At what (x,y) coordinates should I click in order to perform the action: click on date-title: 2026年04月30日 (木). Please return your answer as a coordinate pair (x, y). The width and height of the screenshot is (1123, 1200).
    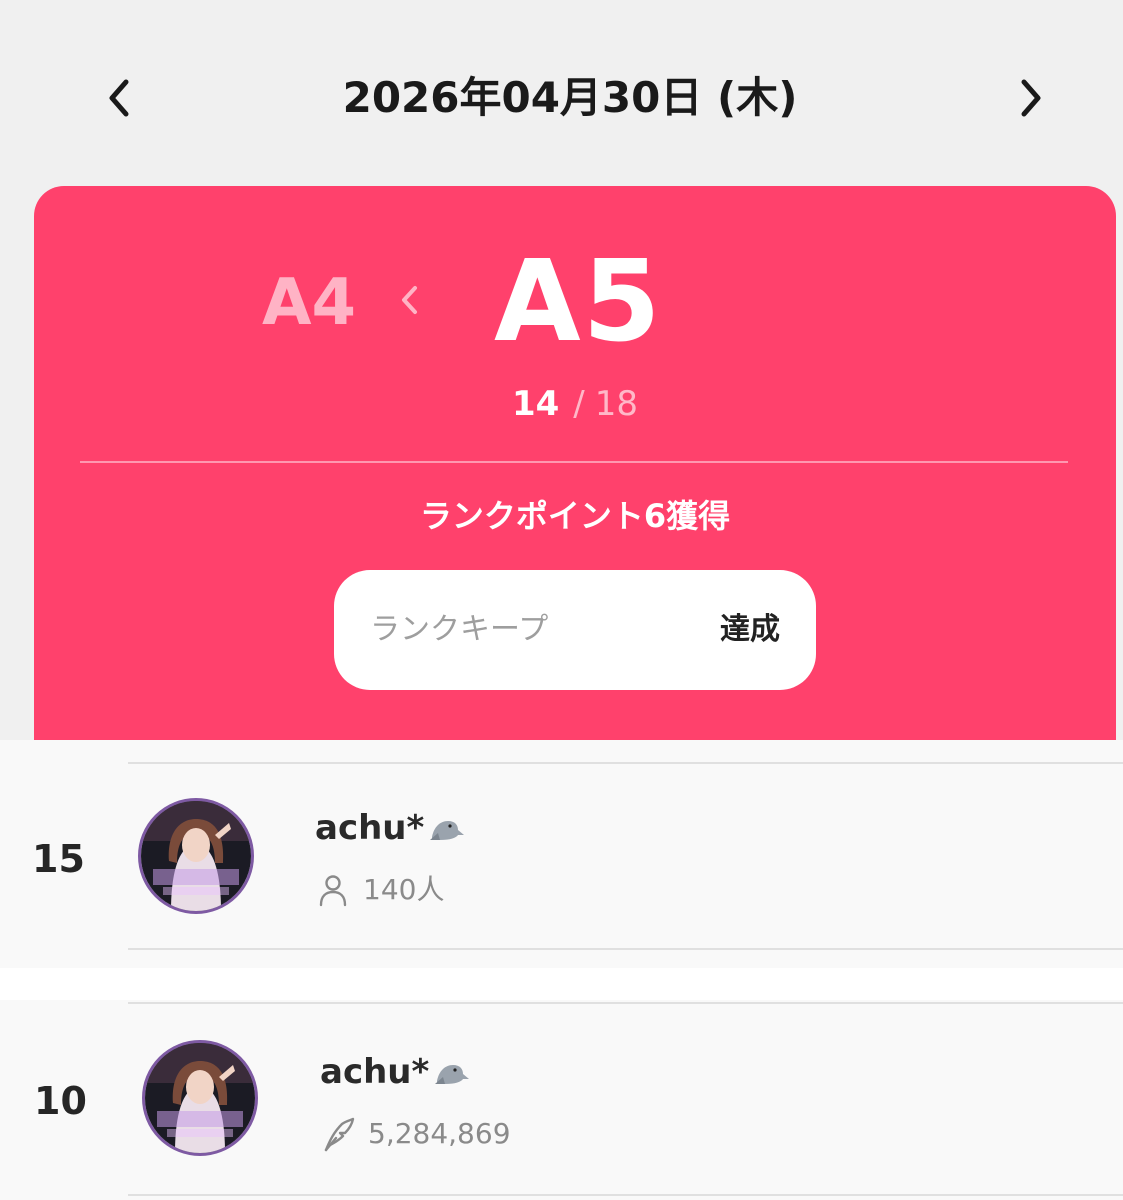
    Looking at the image, I should click on (570, 97).